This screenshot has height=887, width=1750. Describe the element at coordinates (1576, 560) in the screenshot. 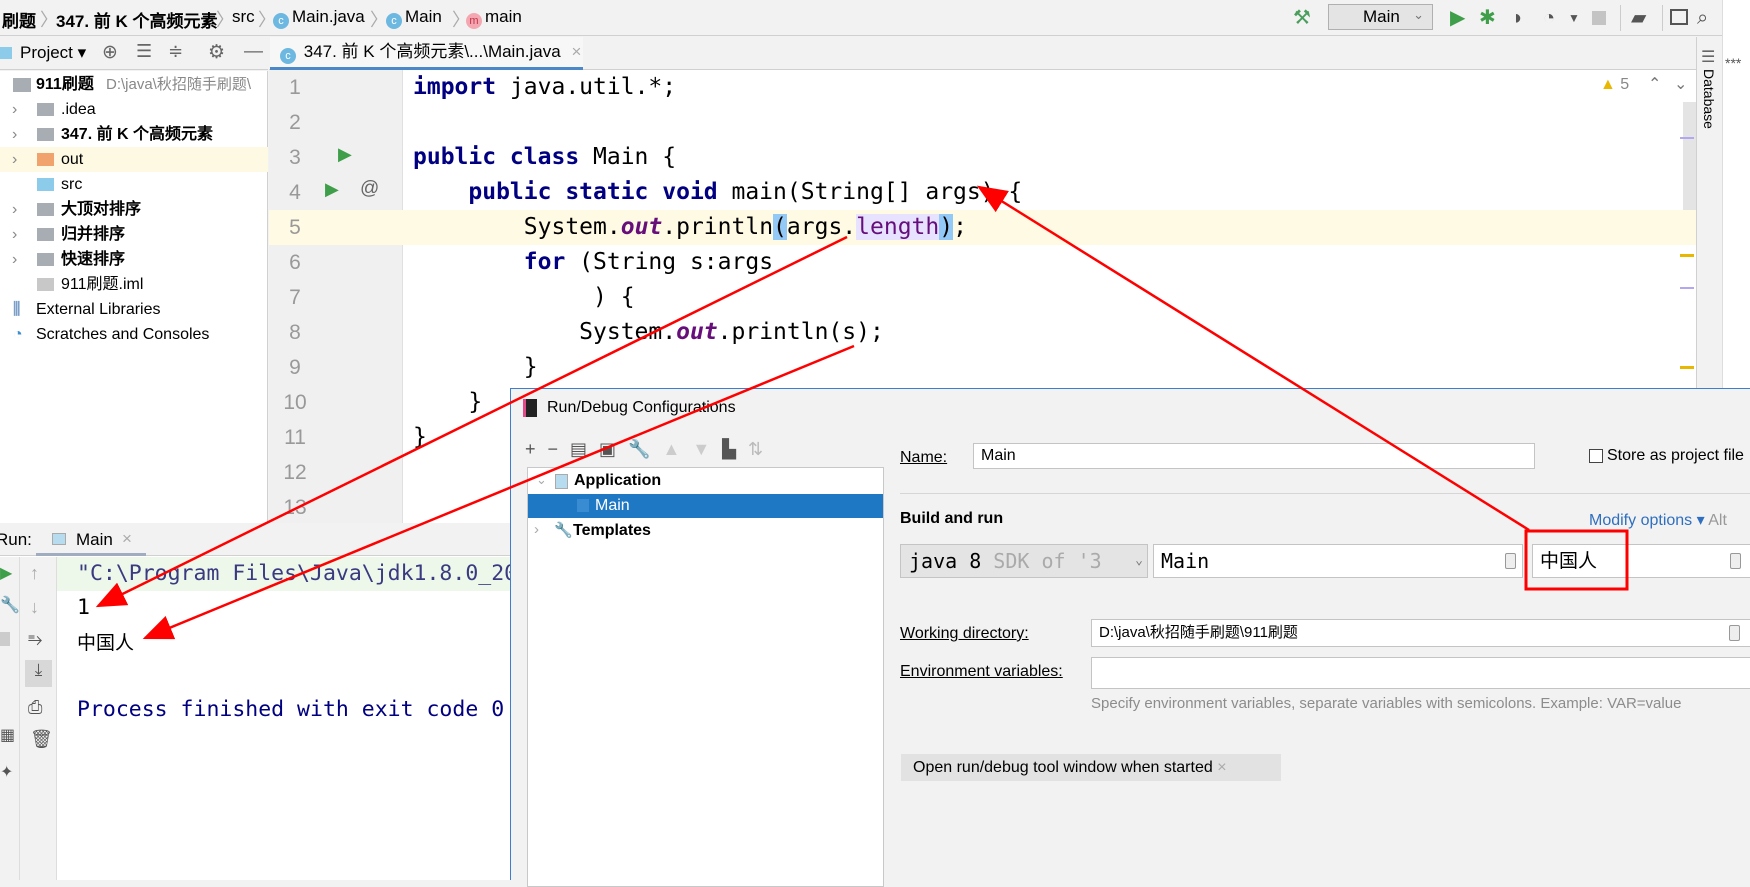

I see `annotation-box-program-arguments` at that location.